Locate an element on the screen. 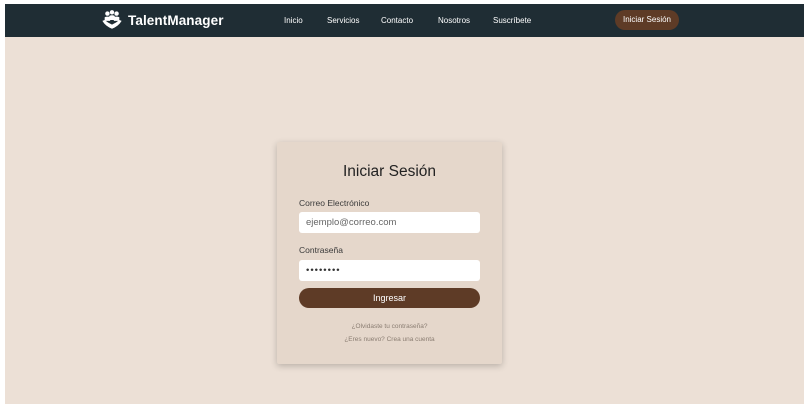  nav-link-suscribete: Suscríbete is located at coordinates (512, 21).